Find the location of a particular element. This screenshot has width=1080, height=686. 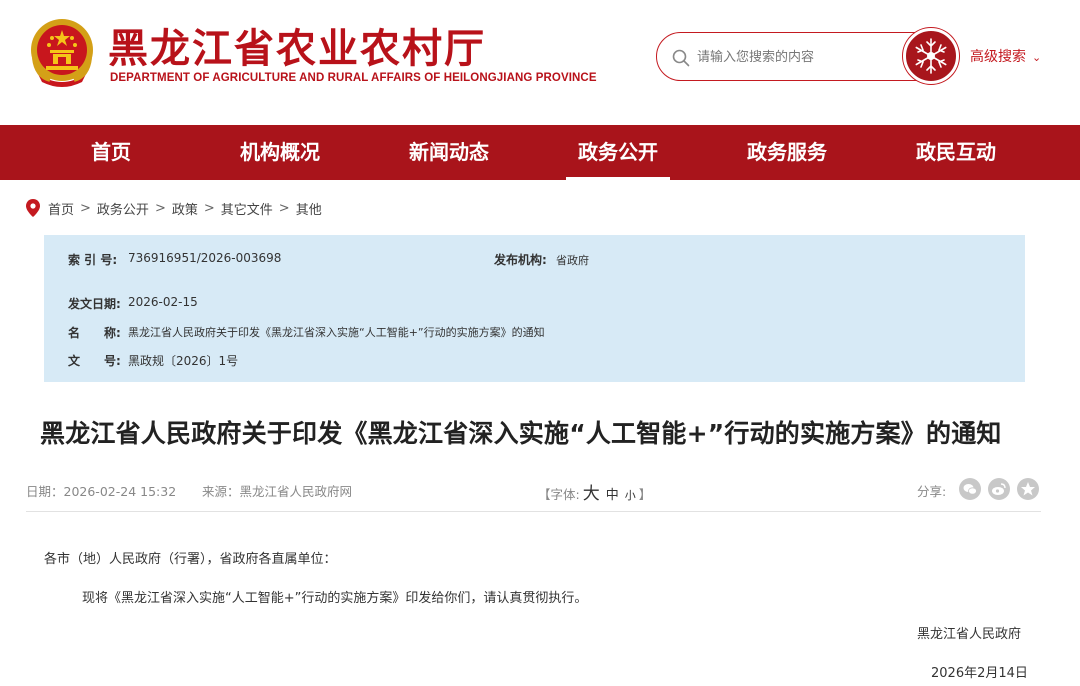

doc-name-label: 名 称: is located at coordinates (94, 333).